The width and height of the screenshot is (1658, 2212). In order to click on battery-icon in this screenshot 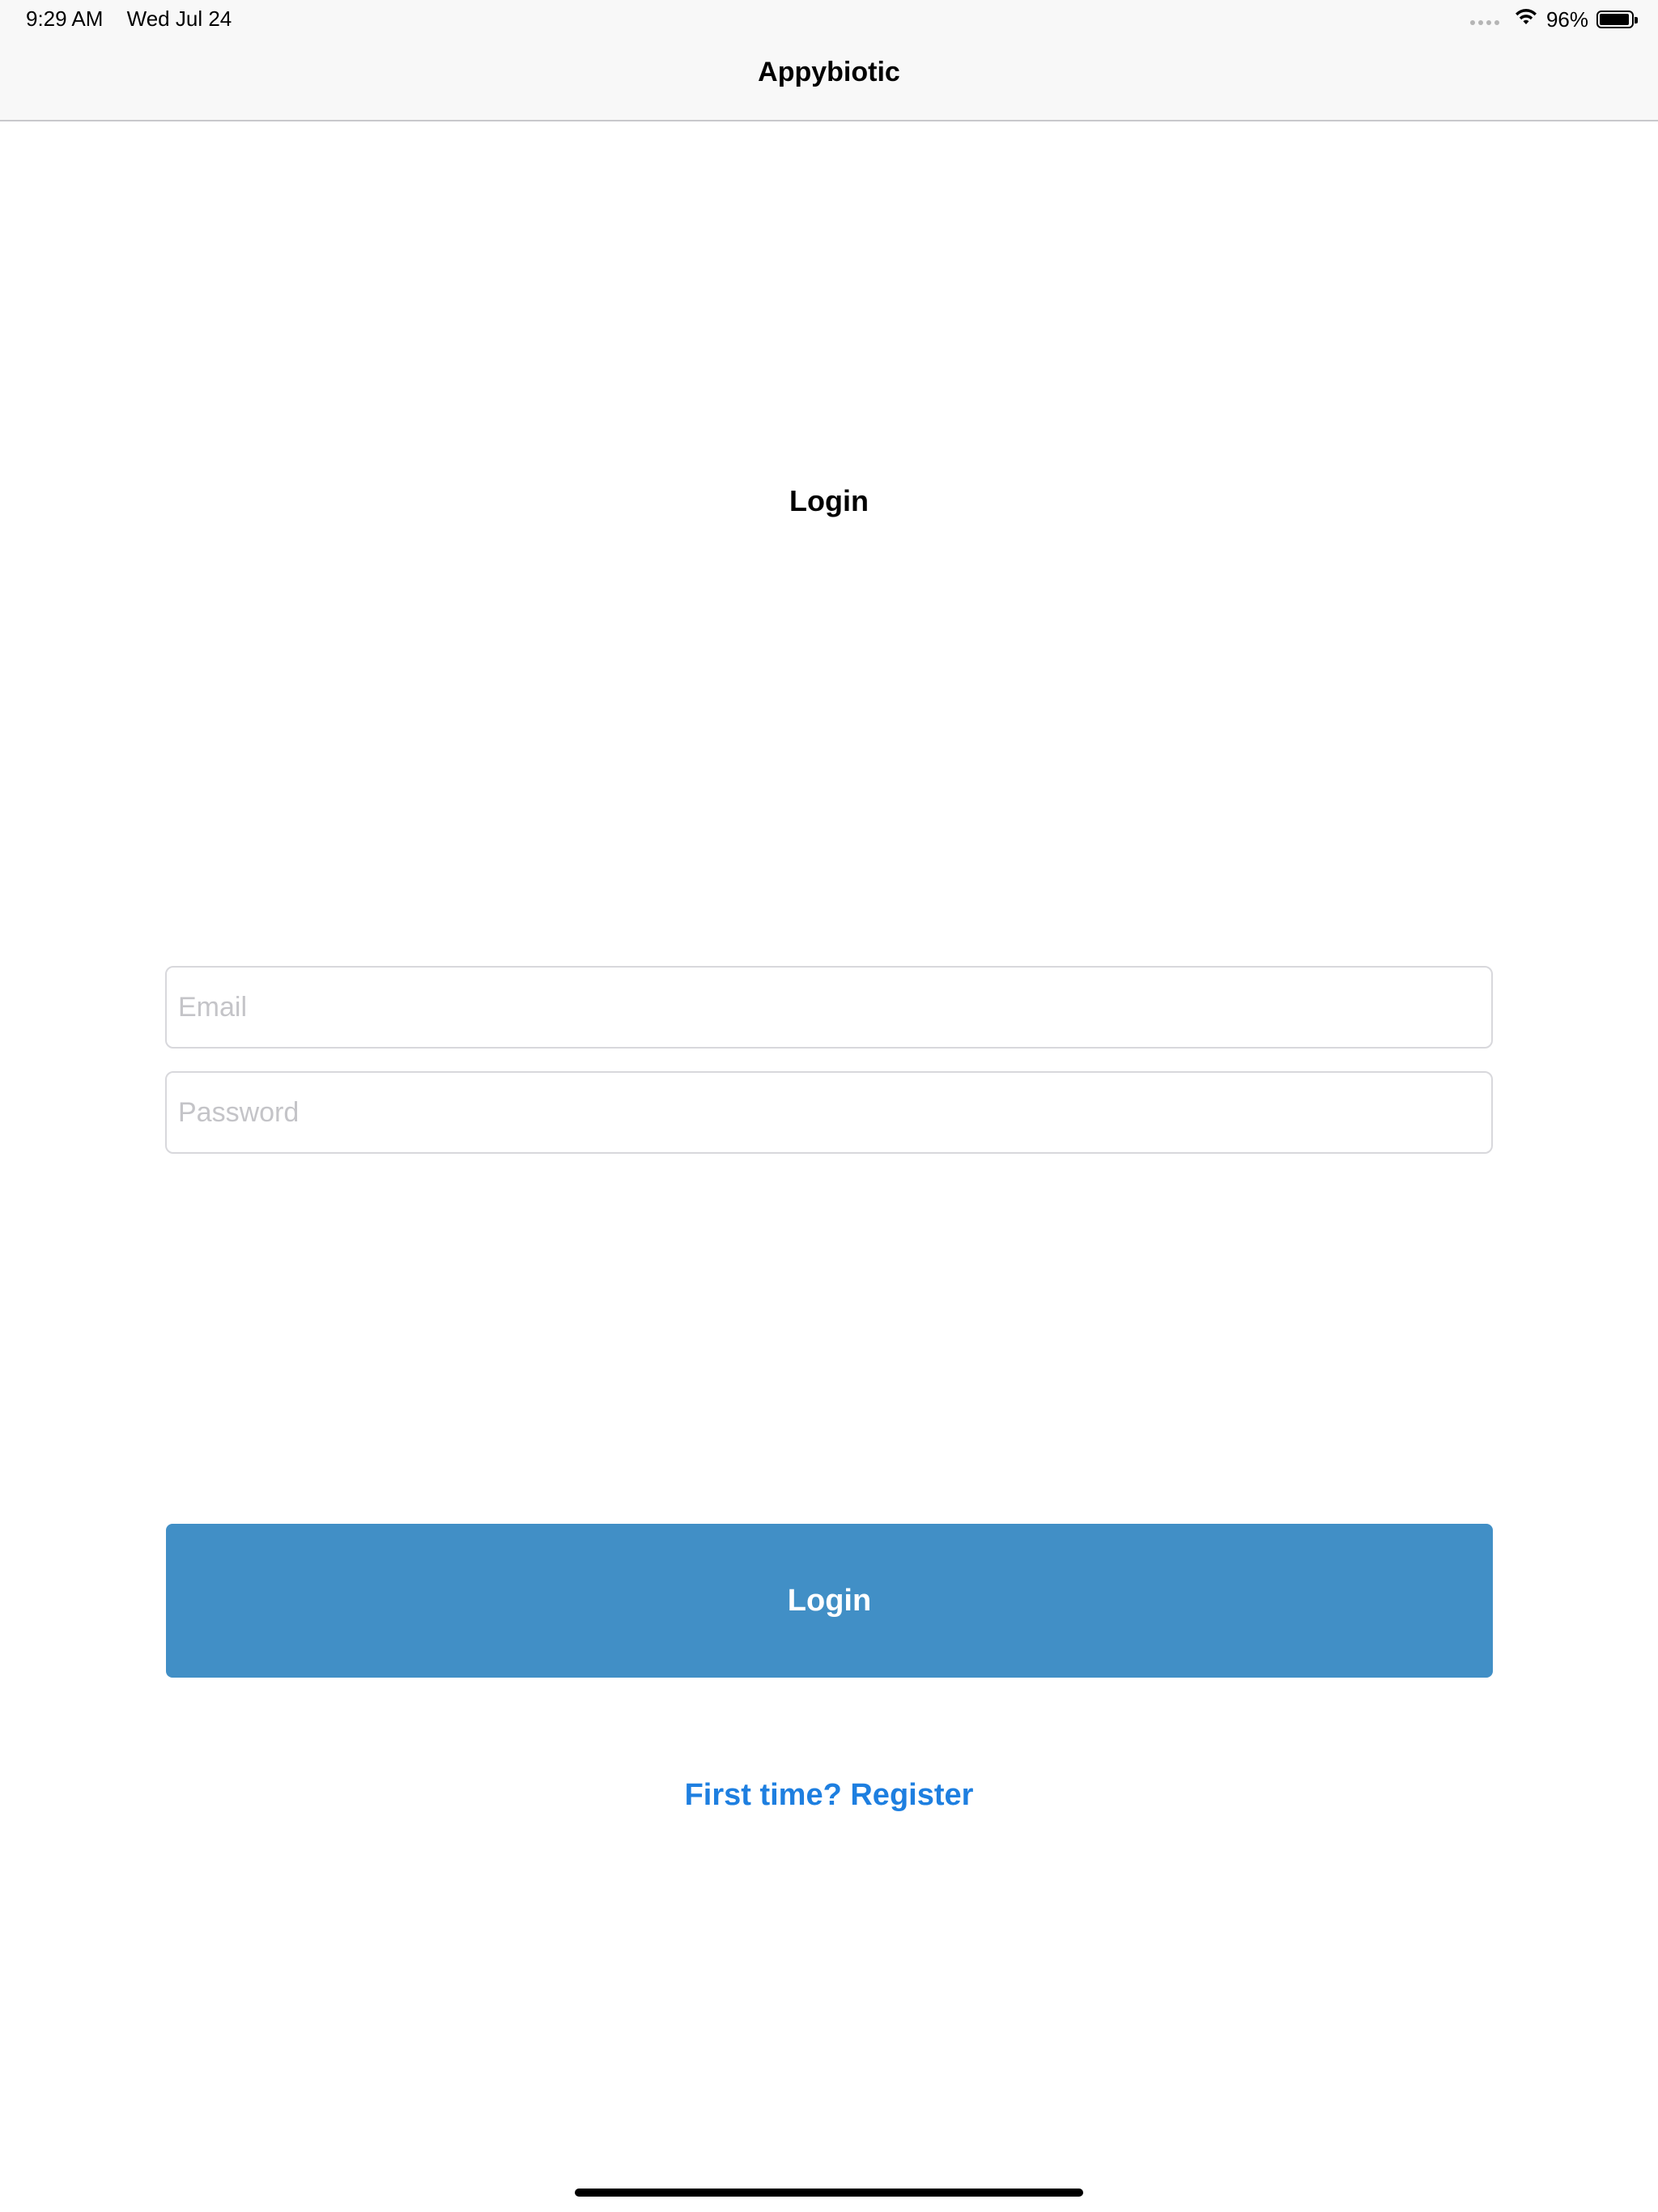, I will do `click(1617, 19)`.